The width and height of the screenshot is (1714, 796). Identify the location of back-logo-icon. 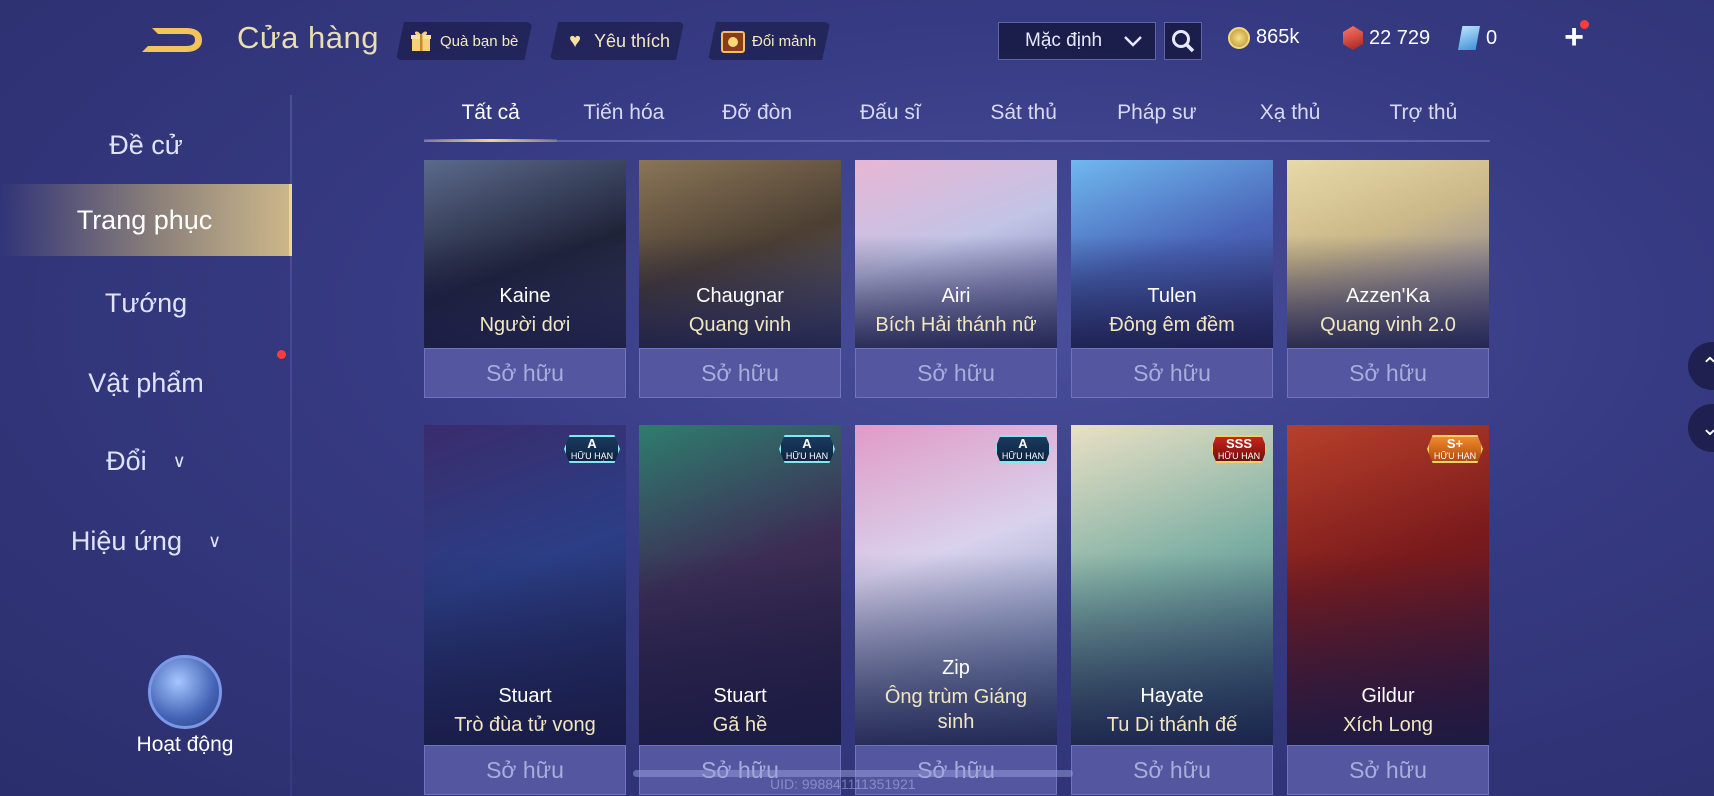
(173, 41).